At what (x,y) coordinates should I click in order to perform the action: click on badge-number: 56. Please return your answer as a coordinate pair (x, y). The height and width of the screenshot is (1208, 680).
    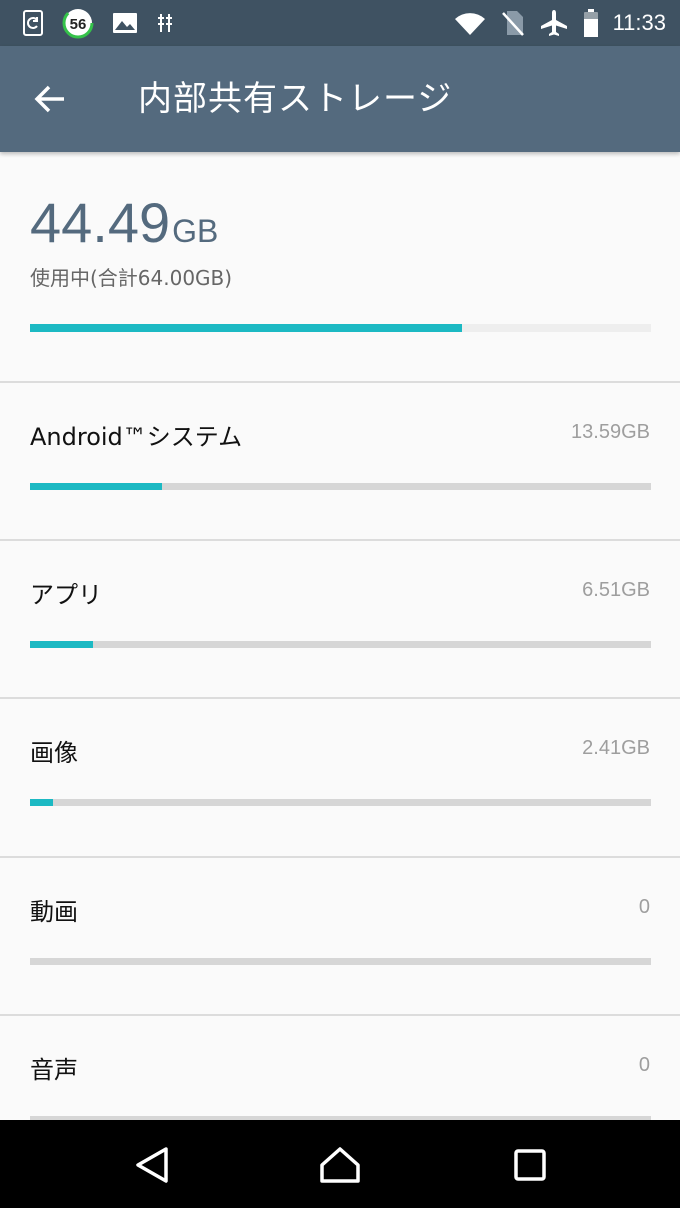
    Looking at the image, I should click on (78, 24).